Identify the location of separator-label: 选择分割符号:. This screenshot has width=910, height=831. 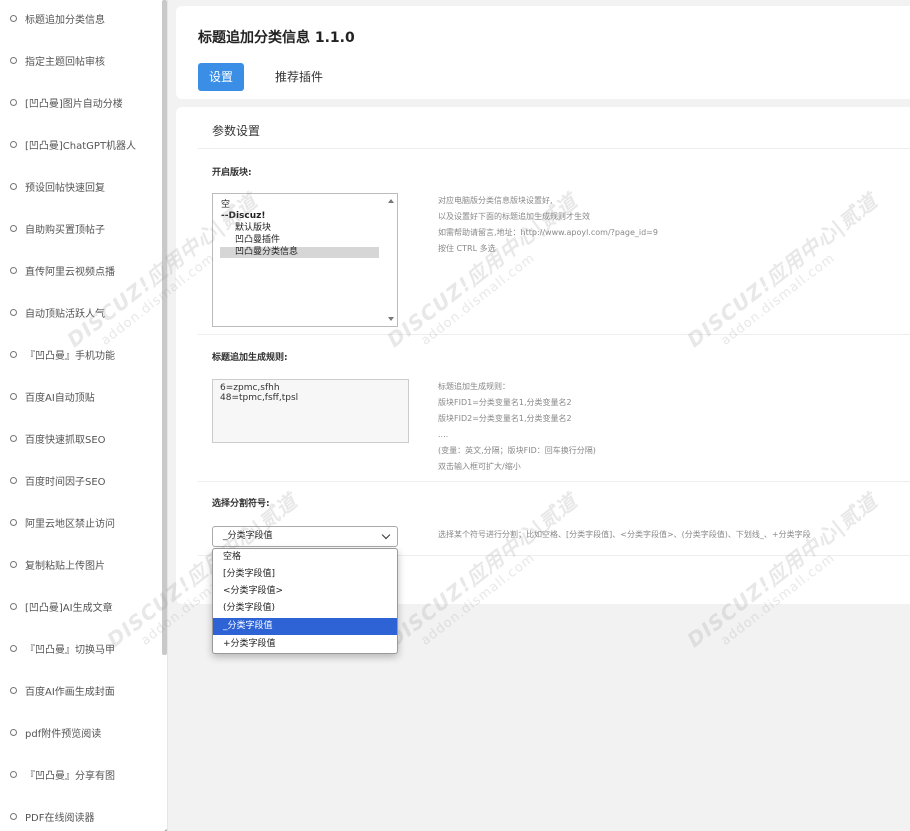
(241, 504).